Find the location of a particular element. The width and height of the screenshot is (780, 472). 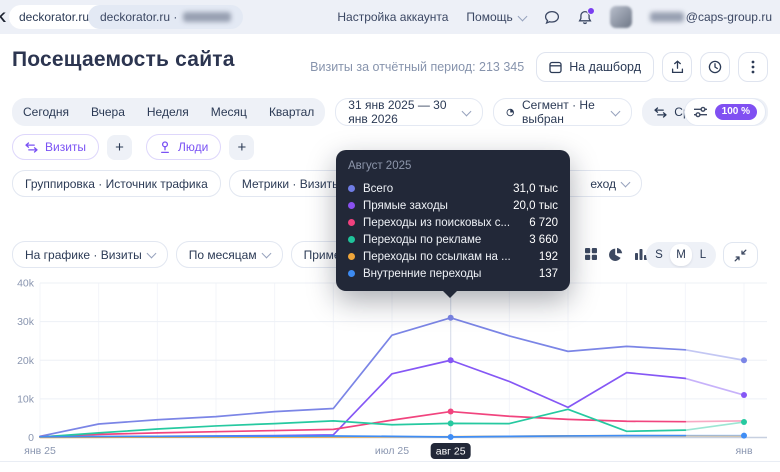

chevron-down-icon is located at coordinates (625, 182).